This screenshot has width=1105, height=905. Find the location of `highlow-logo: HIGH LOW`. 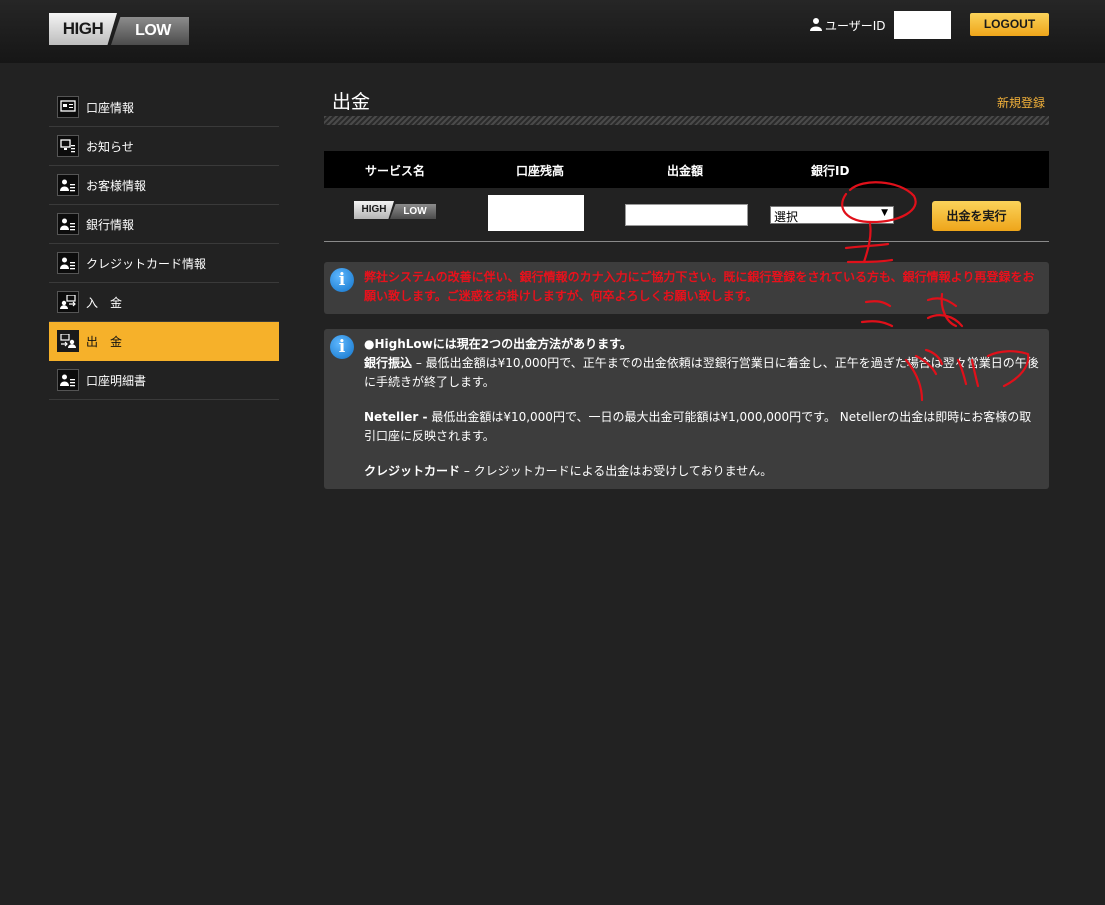

highlow-logo: HIGH LOW is located at coordinates (119, 29).